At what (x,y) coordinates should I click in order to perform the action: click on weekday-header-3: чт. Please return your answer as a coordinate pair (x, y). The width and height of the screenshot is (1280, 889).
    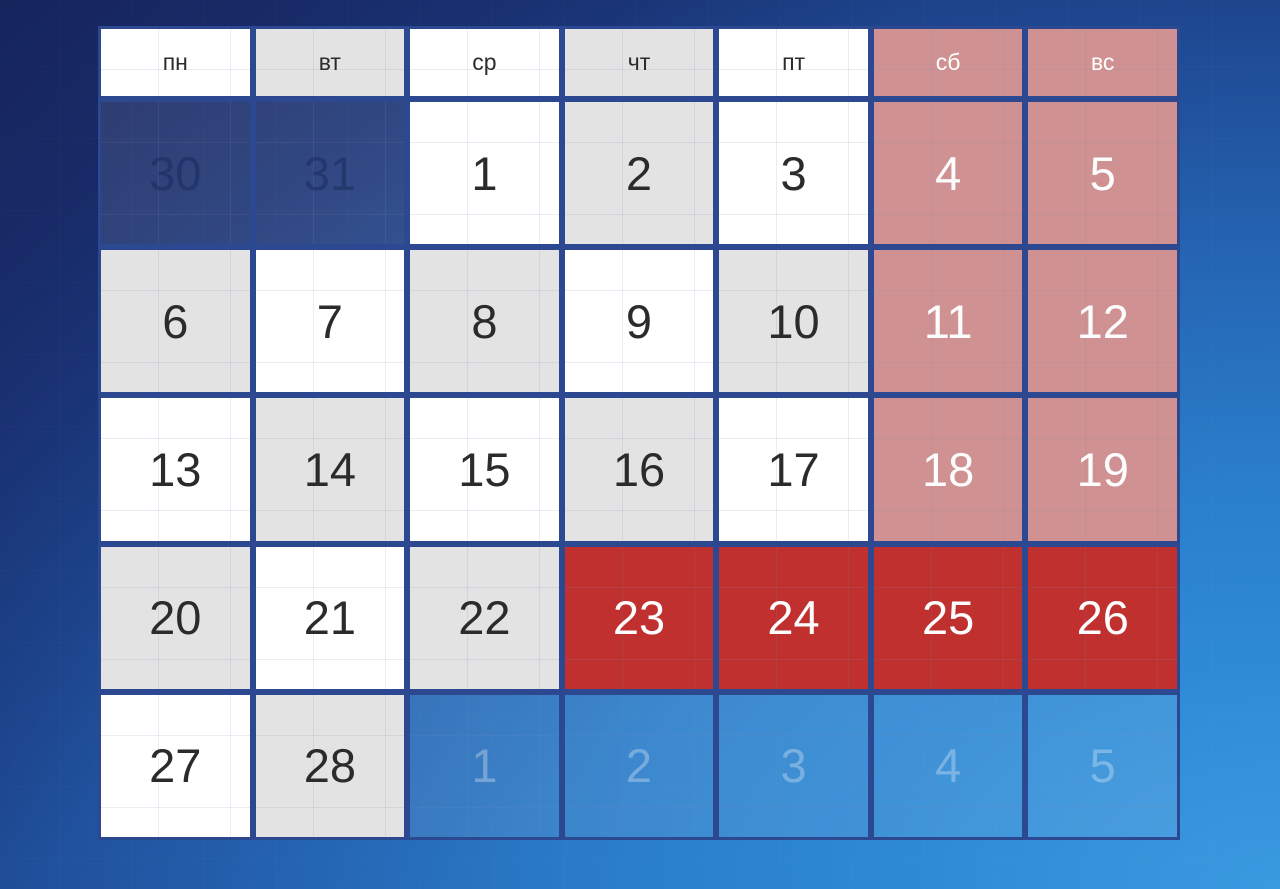
    Looking at the image, I should click on (639, 62).